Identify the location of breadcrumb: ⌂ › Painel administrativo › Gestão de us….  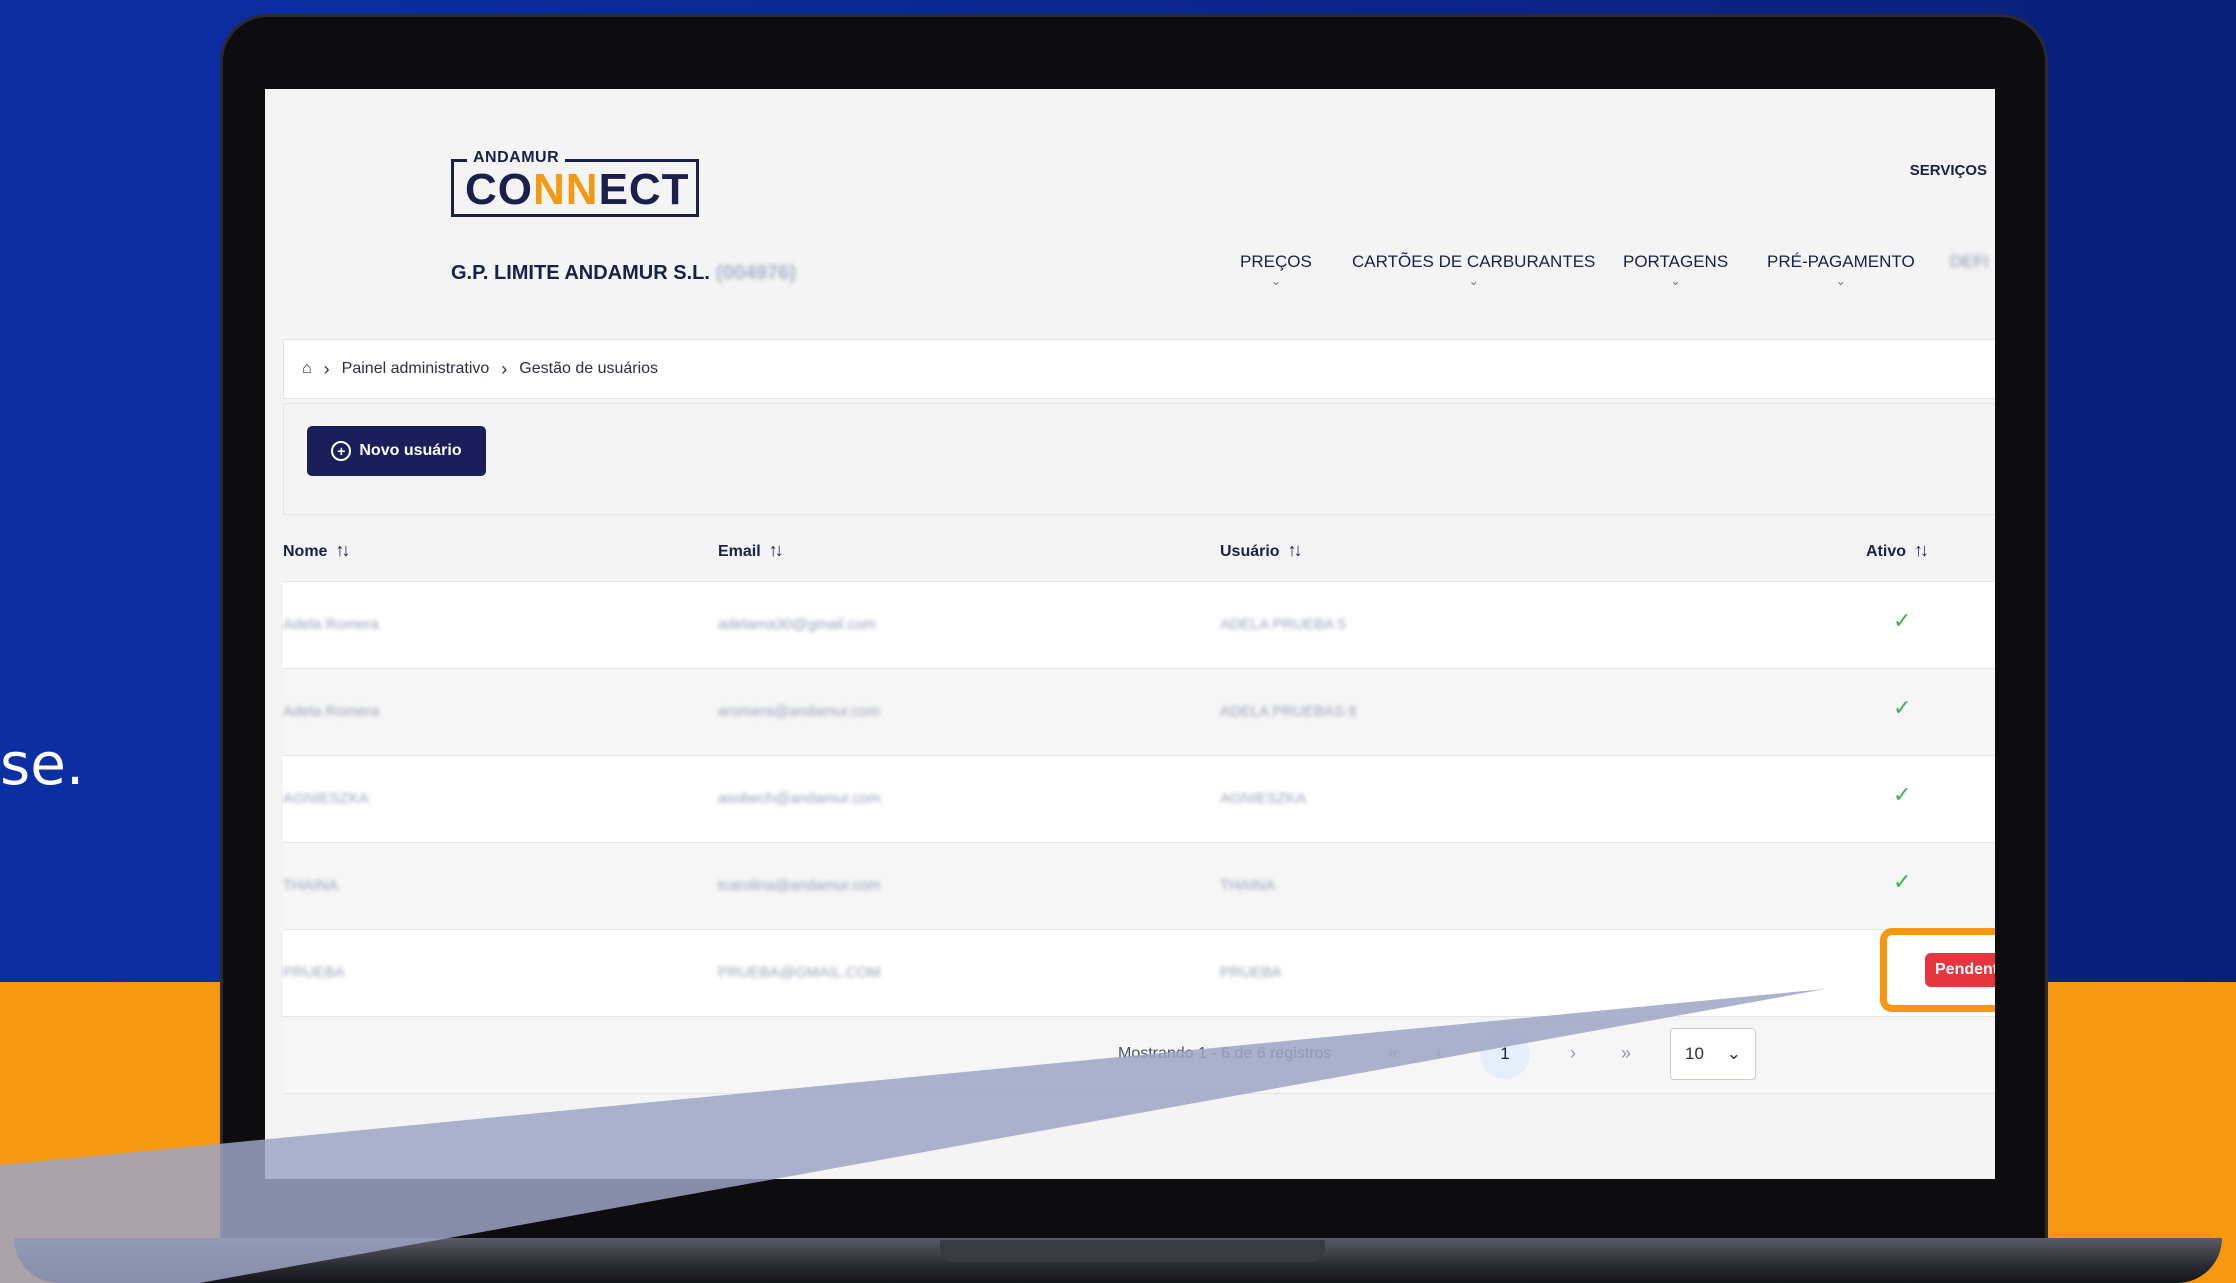
(1139, 369).